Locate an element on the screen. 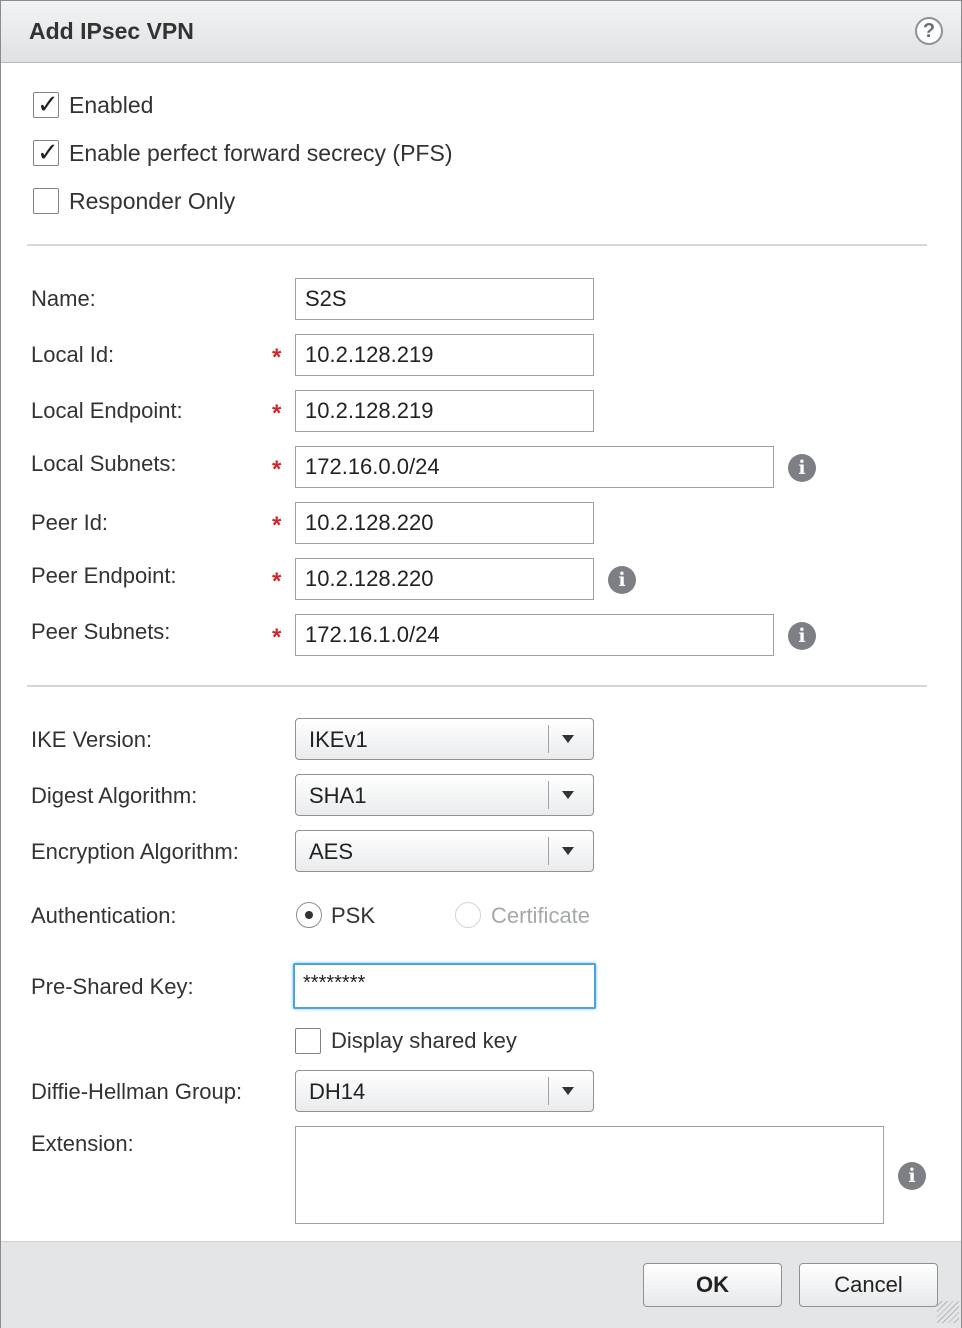  peer-endpoint-input: 10.2.128.220 is located at coordinates (444, 579).